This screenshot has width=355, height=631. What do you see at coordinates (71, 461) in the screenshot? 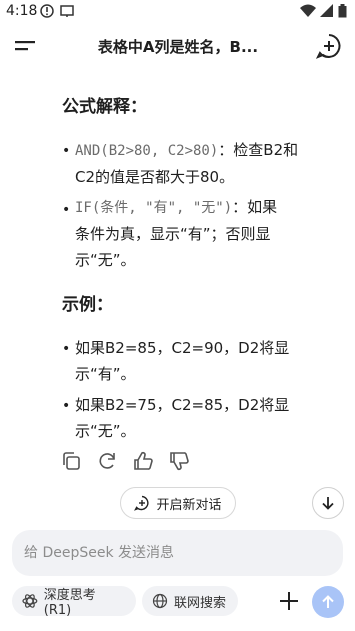
I see `copy-icon` at bounding box center [71, 461].